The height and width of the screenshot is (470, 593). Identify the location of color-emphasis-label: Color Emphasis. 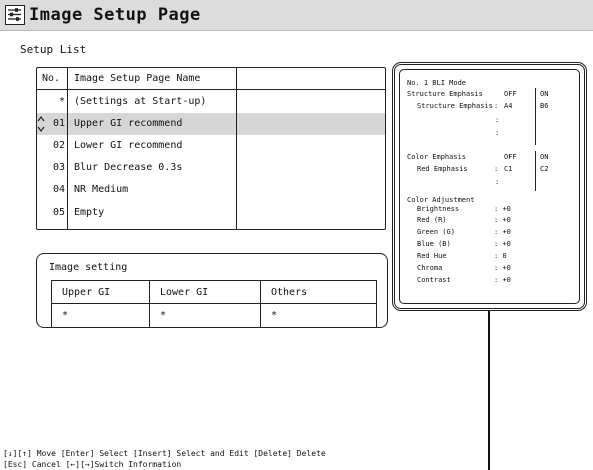
(437, 157).